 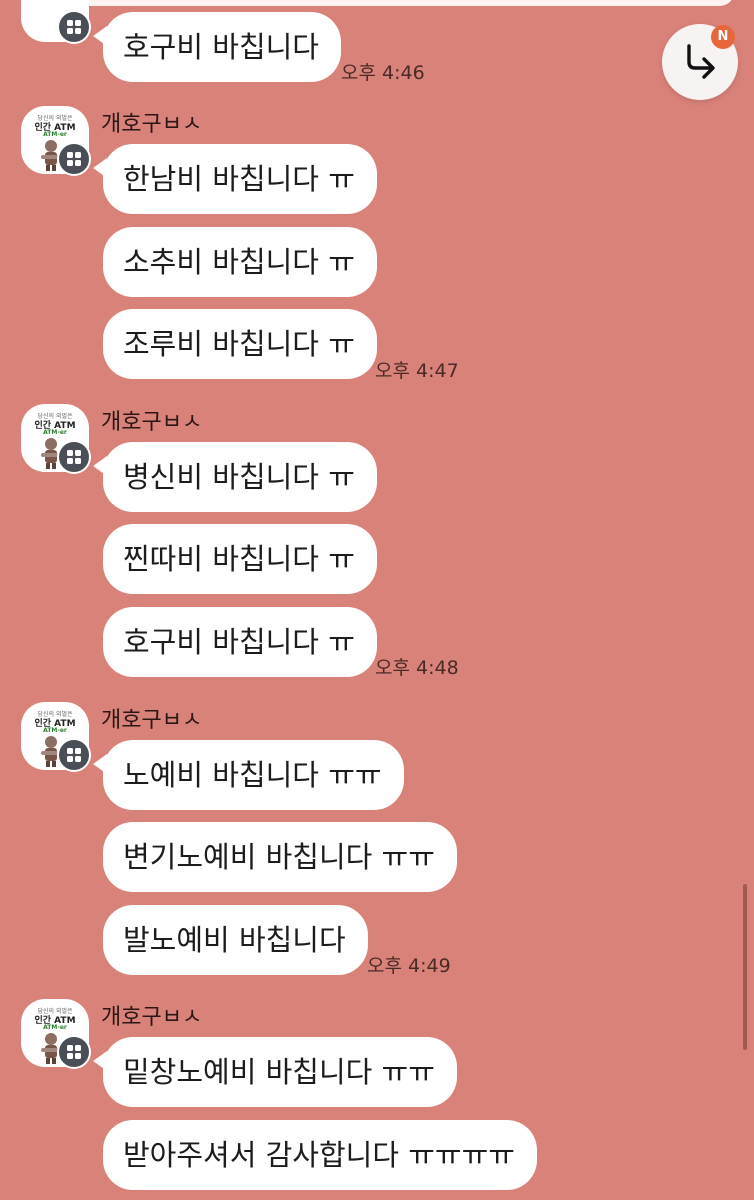 I want to click on new-badge: N, so click(x=723, y=37).